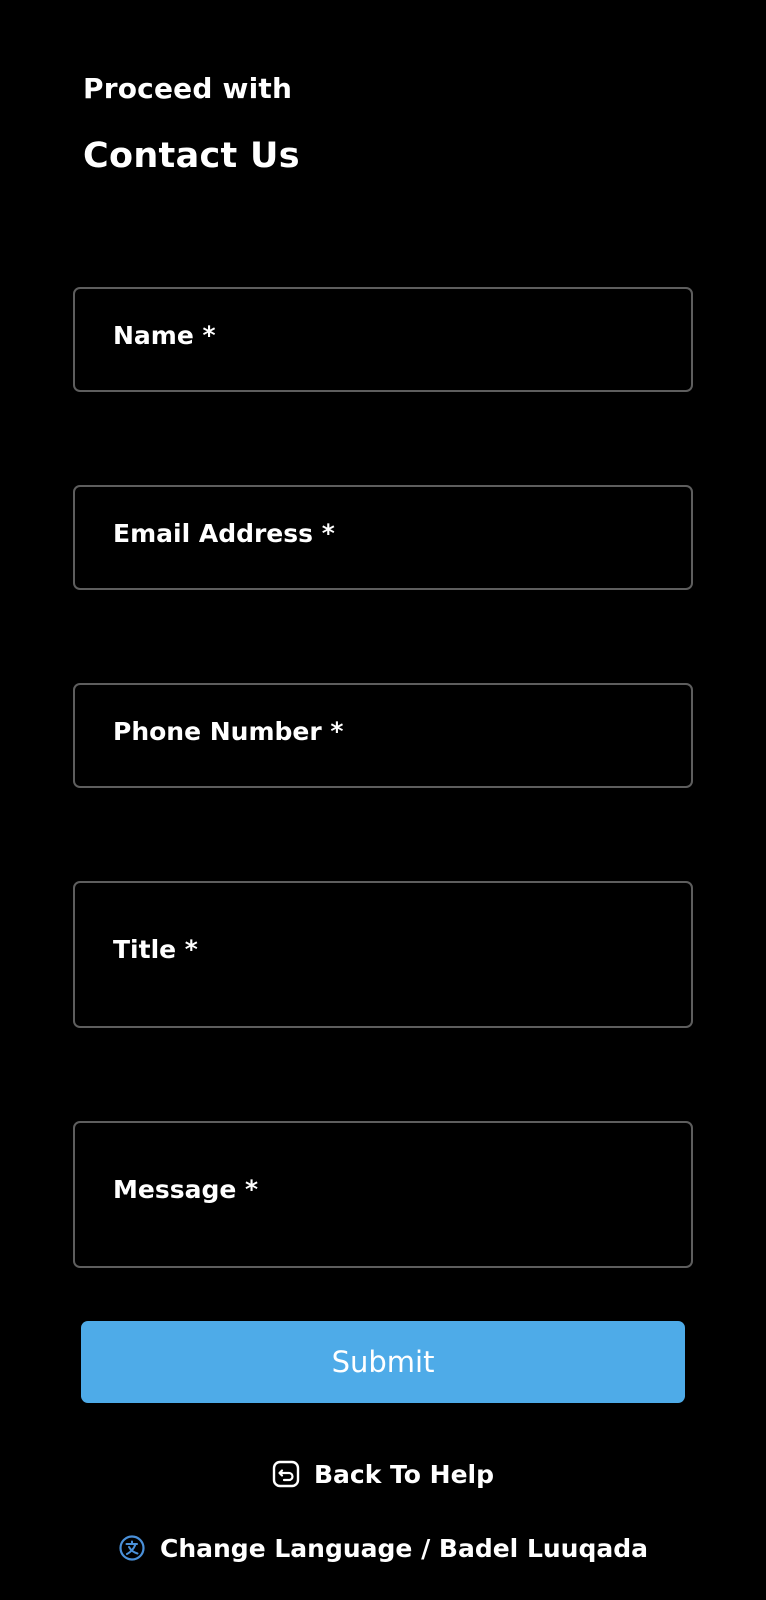 The width and height of the screenshot is (766, 1600). What do you see at coordinates (188, 88) in the screenshot?
I see `page-subtitle: Proceed with` at bounding box center [188, 88].